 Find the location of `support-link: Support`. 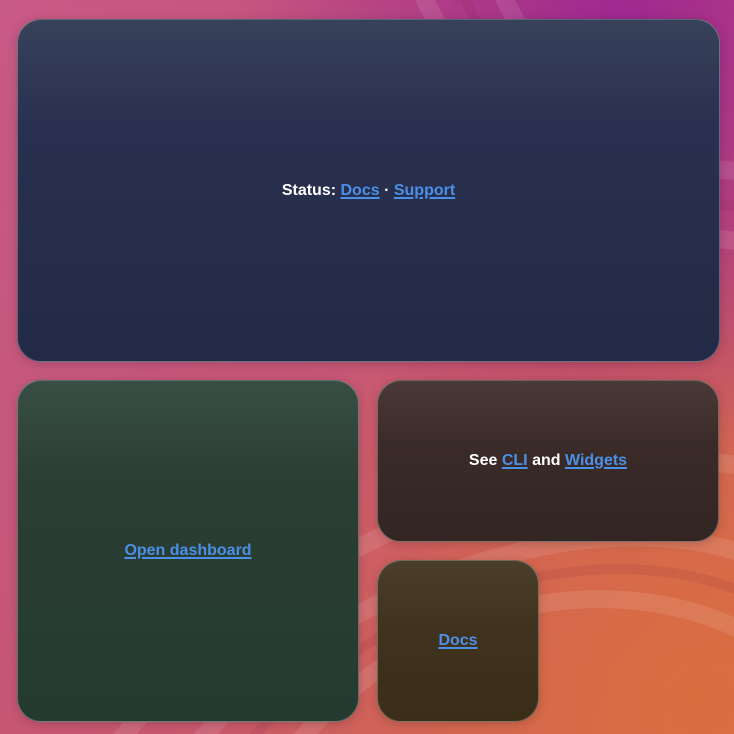

support-link: Support is located at coordinates (424, 190).